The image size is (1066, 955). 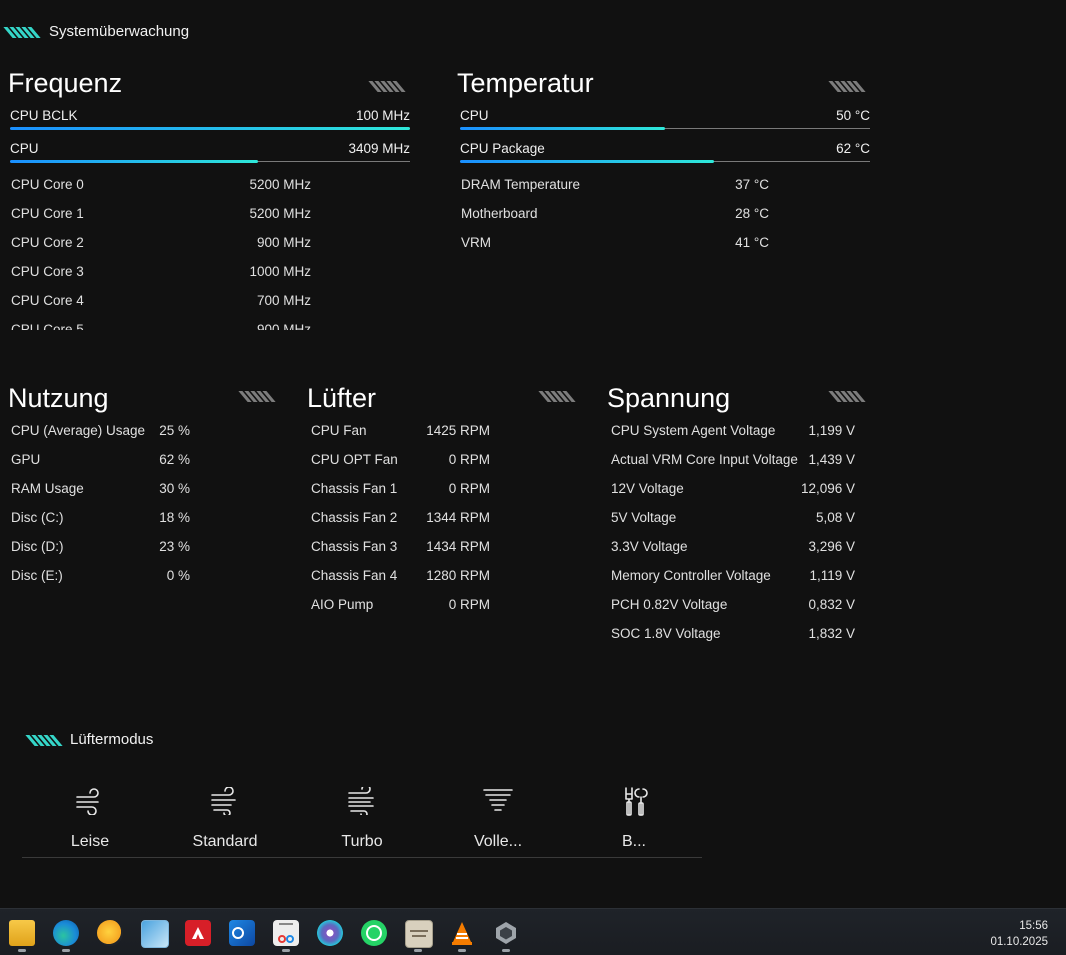 What do you see at coordinates (400, 517) in the screenshot?
I see `list-item: Chassis Fan 2 1344 RPM` at bounding box center [400, 517].